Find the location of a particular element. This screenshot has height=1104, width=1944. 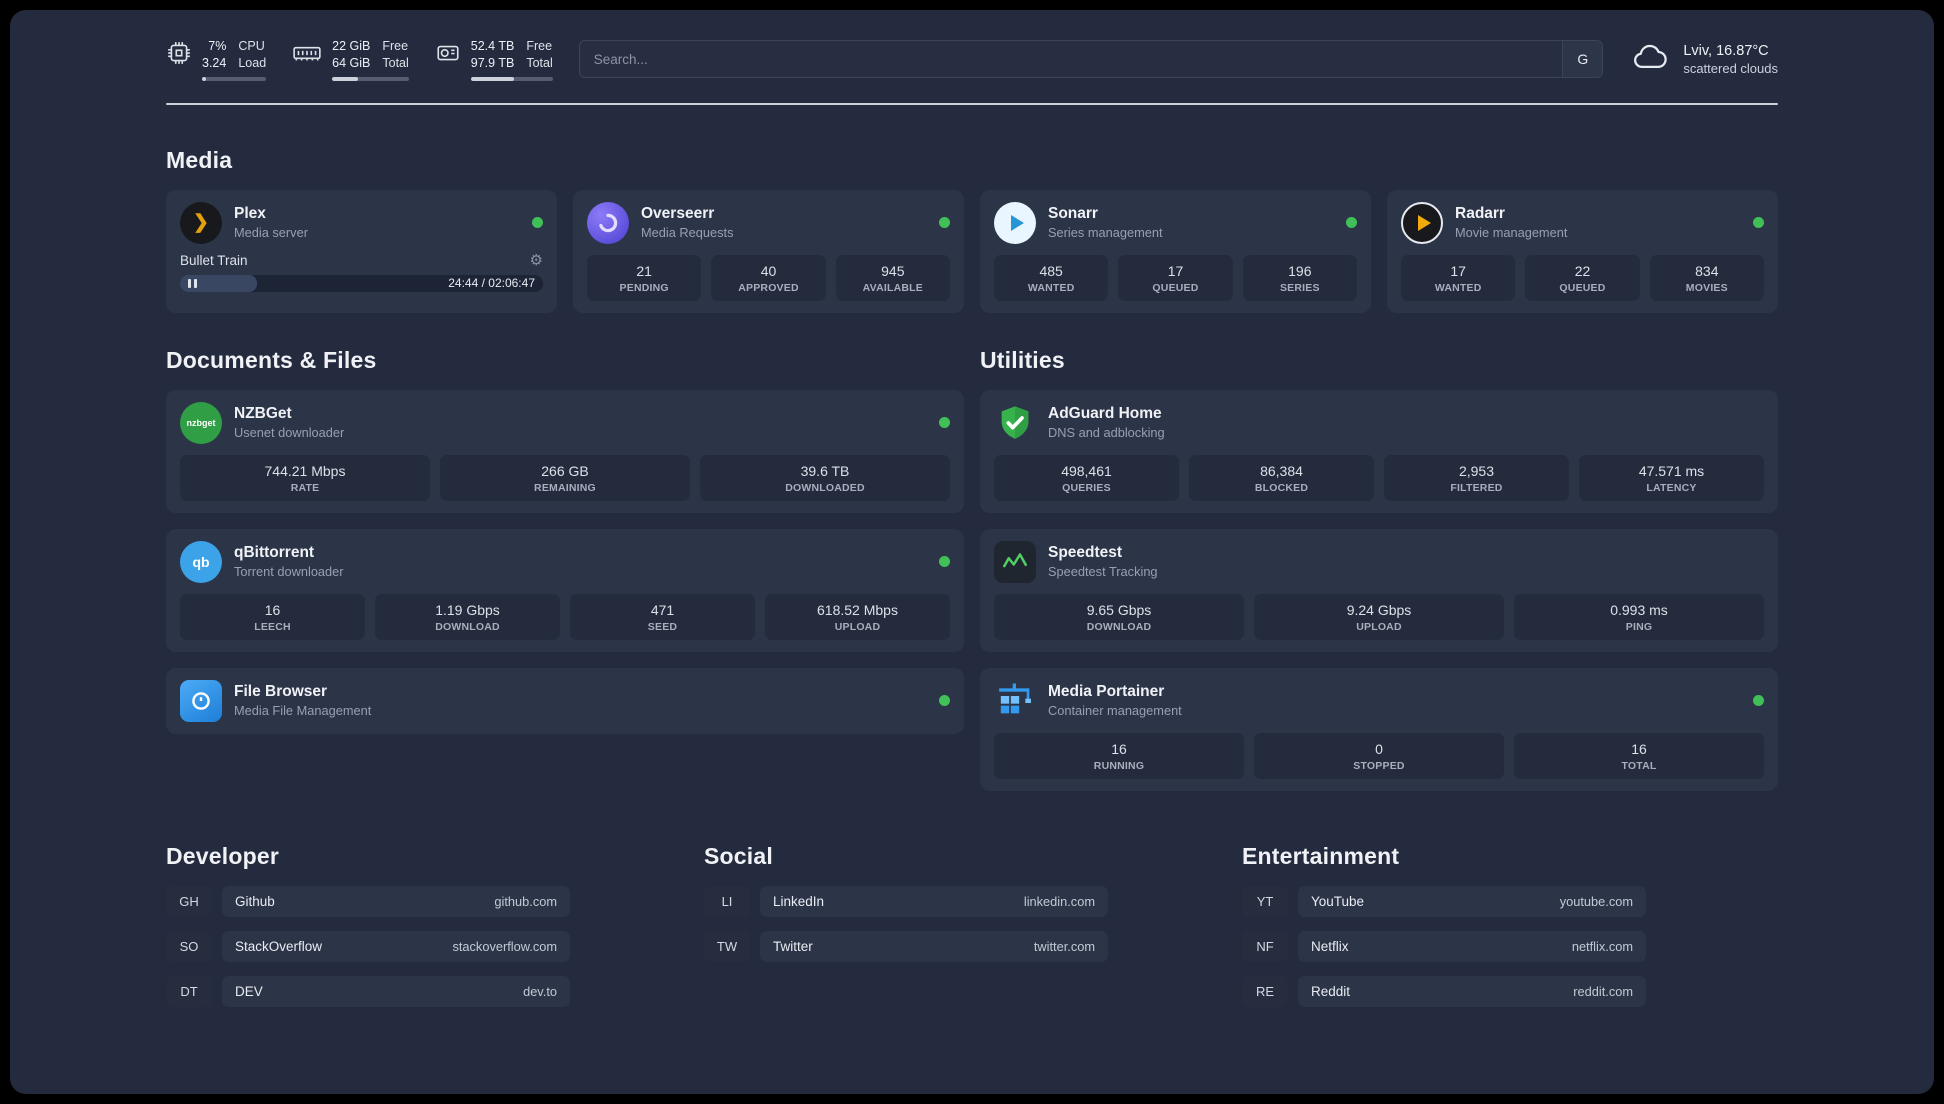

filebrowser-icon is located at coordinates (201, 700).